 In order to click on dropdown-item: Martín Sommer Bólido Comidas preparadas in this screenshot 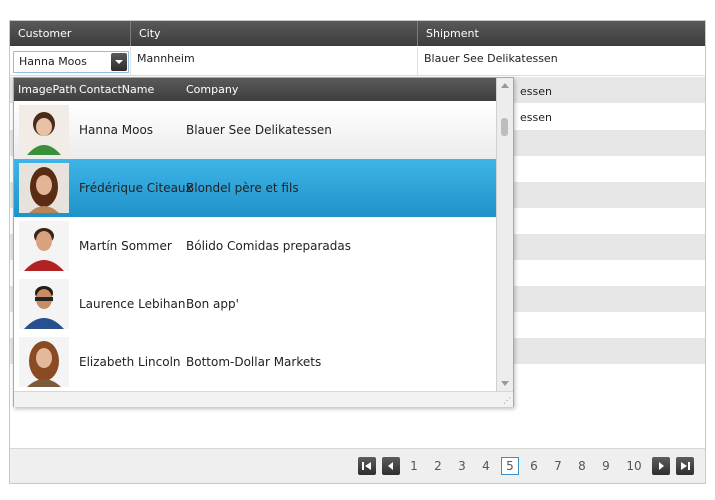, I will do `click(255, 246)`.